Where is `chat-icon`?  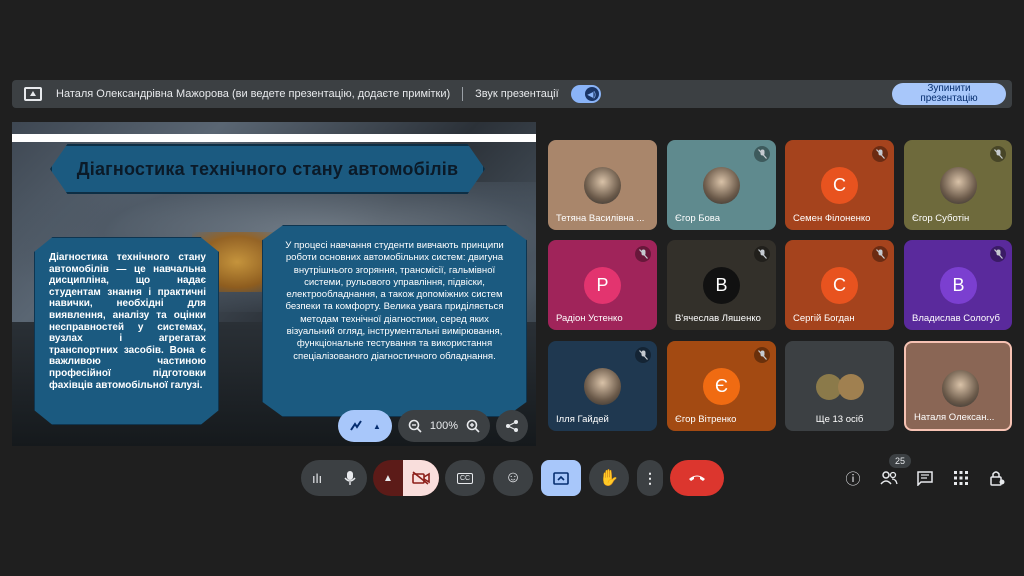 chat-icon is located at coordinates (925, 478).